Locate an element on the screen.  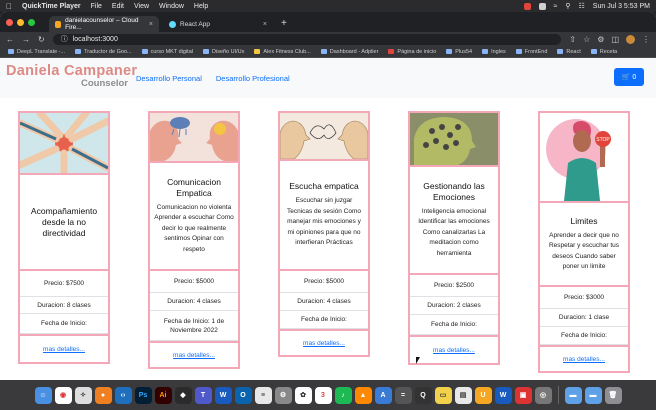
outlook-icon: O is located at coordinates (243, 395).